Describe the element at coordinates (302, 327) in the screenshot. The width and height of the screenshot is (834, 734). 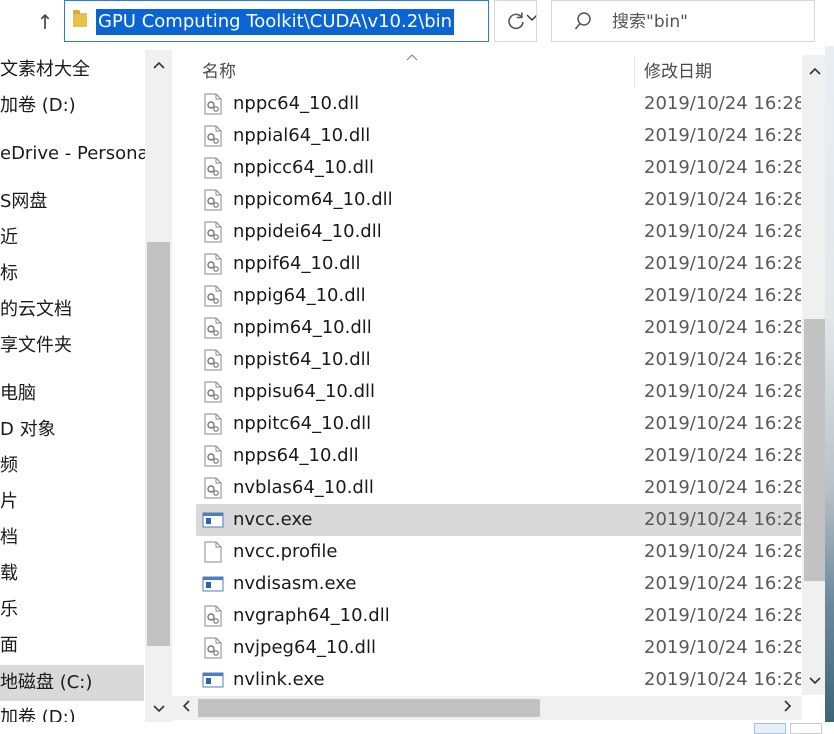
I see `file-name: nppim64_10.dll` at that location.